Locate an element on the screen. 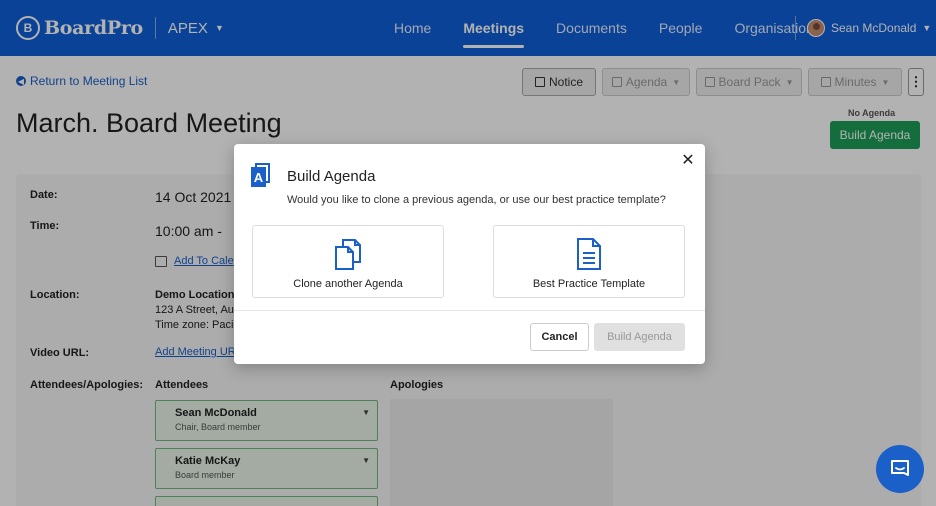  agenda-icon: A is located at coordinates (260, 175).